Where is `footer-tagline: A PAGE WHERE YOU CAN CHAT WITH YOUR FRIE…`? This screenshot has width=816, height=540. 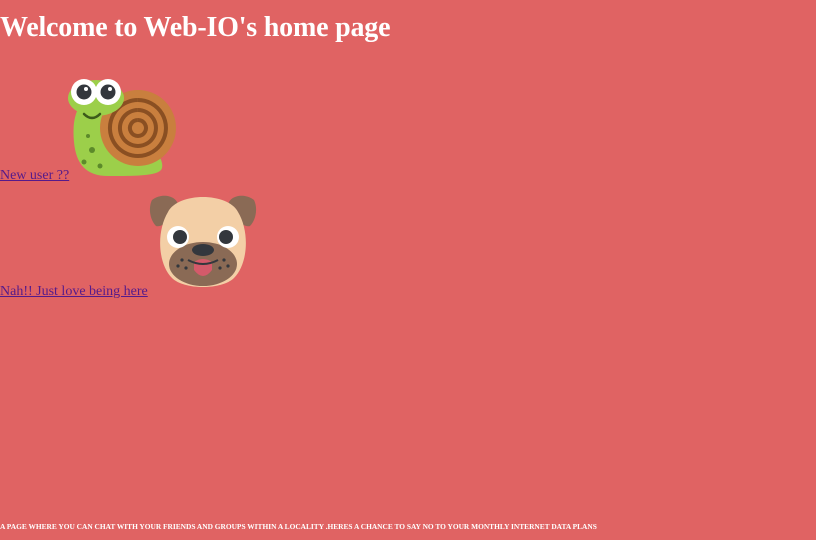
footer-tagline: A PAGE WHERE YOU CAN CHAT WITH YOUR FRIE… is located at coordinates (298, 526).